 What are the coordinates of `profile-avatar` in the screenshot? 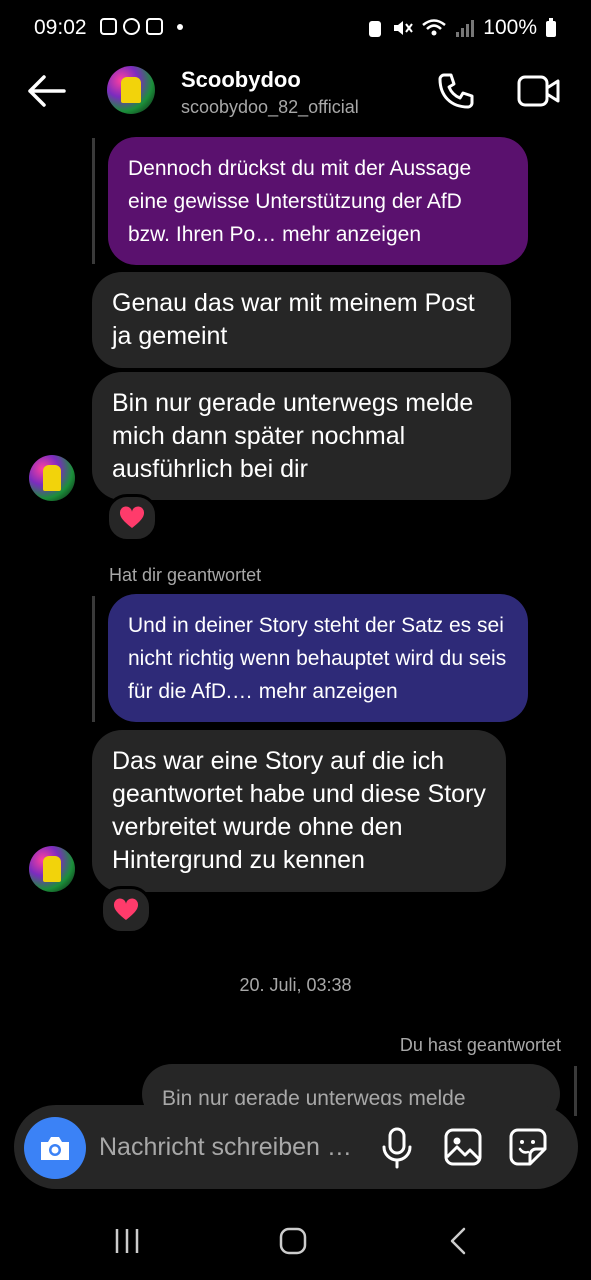 It's located at (131, 90).